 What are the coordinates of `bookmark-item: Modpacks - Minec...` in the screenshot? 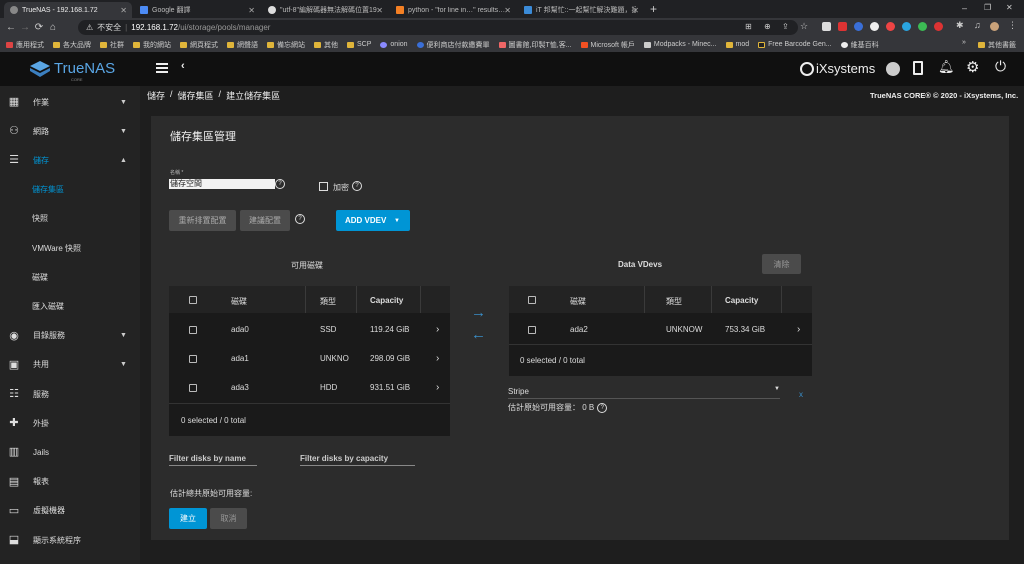 It's located at (680, 44).